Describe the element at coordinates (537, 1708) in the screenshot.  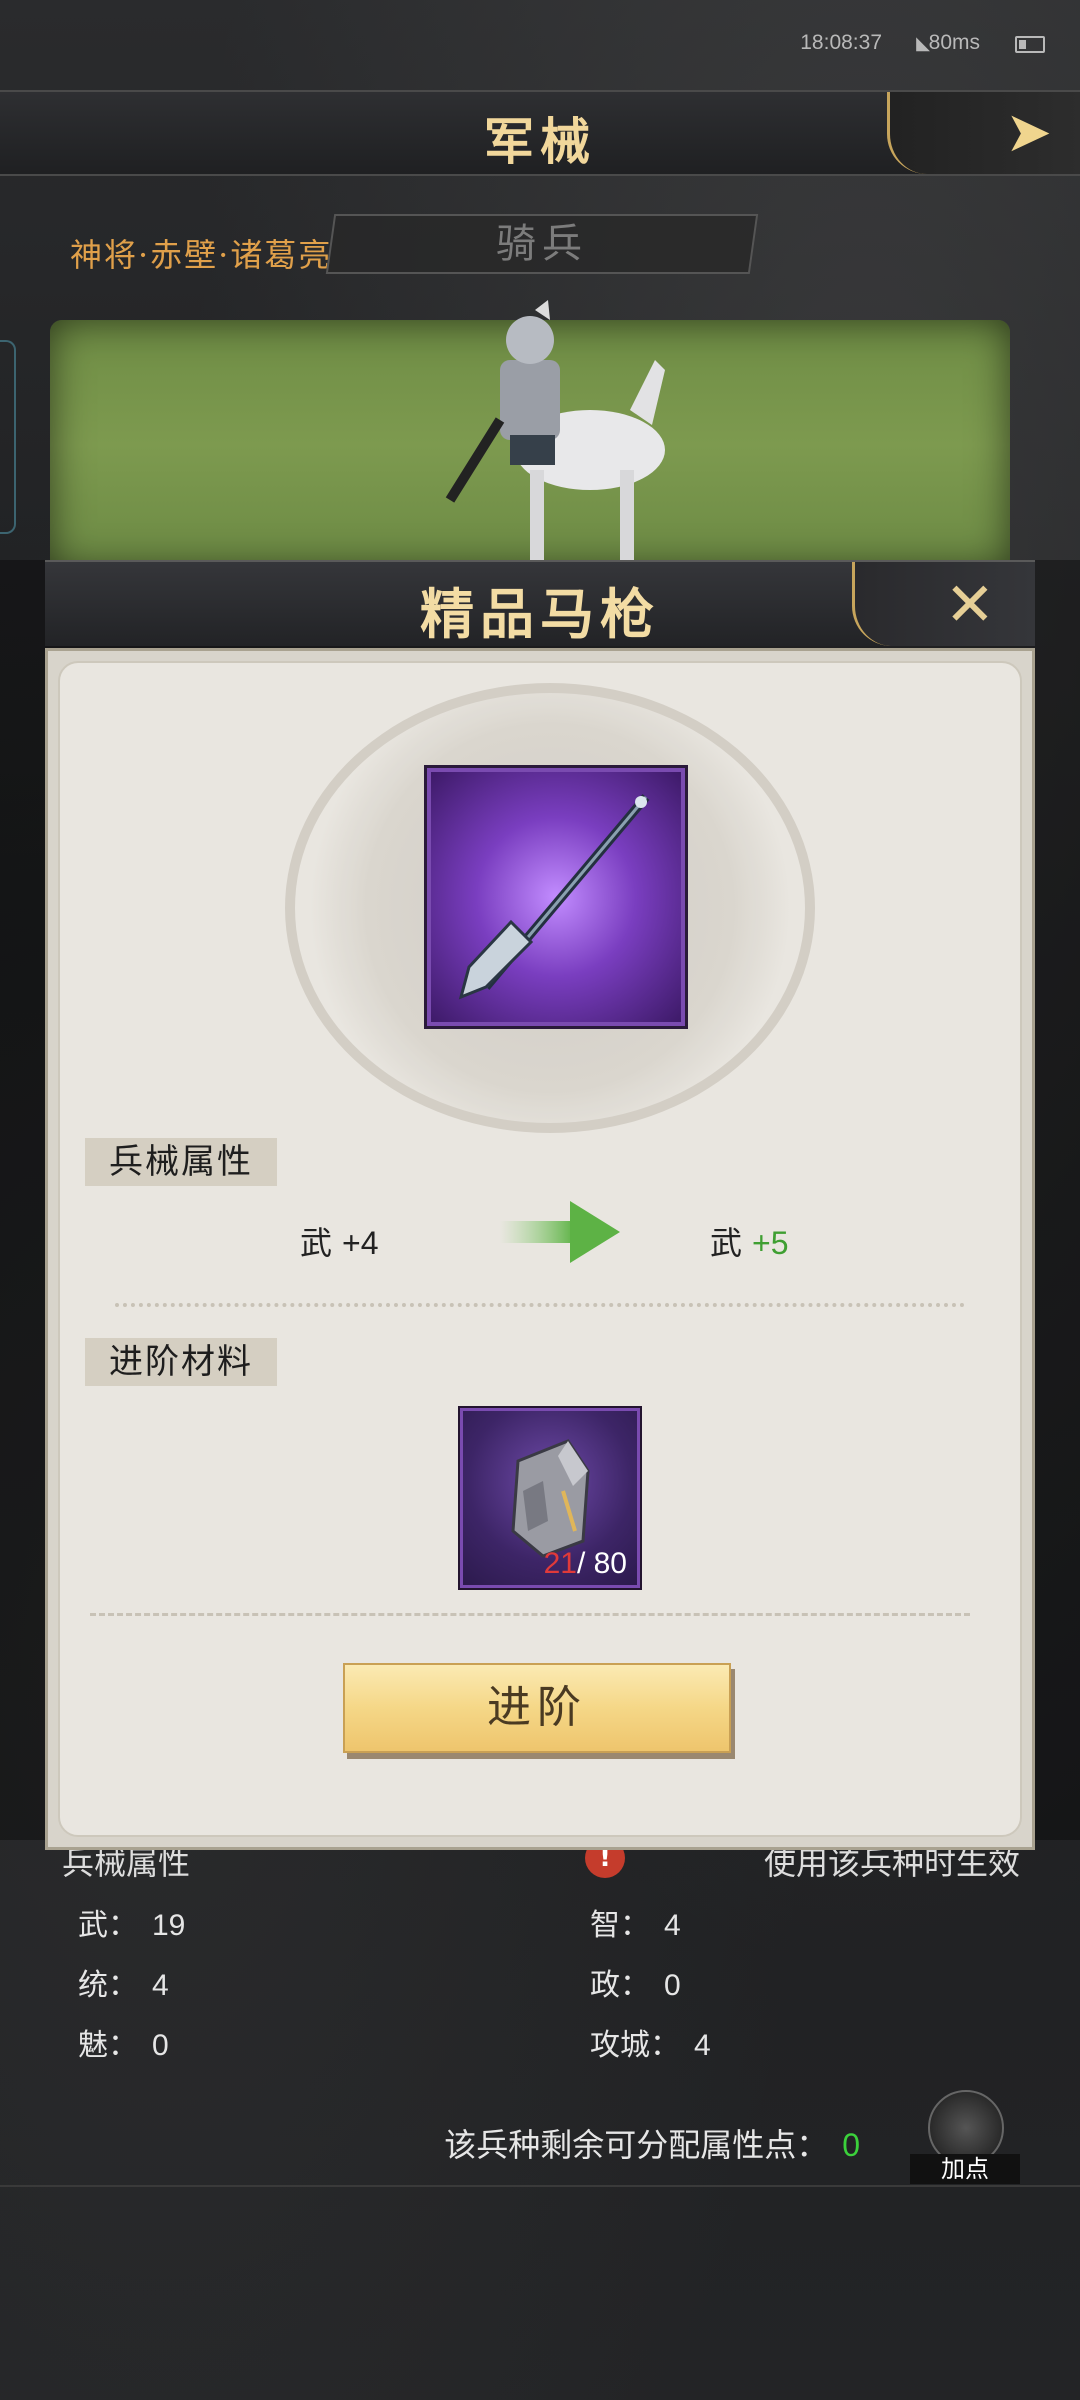
I see `advance-button: 进阶` at that location.